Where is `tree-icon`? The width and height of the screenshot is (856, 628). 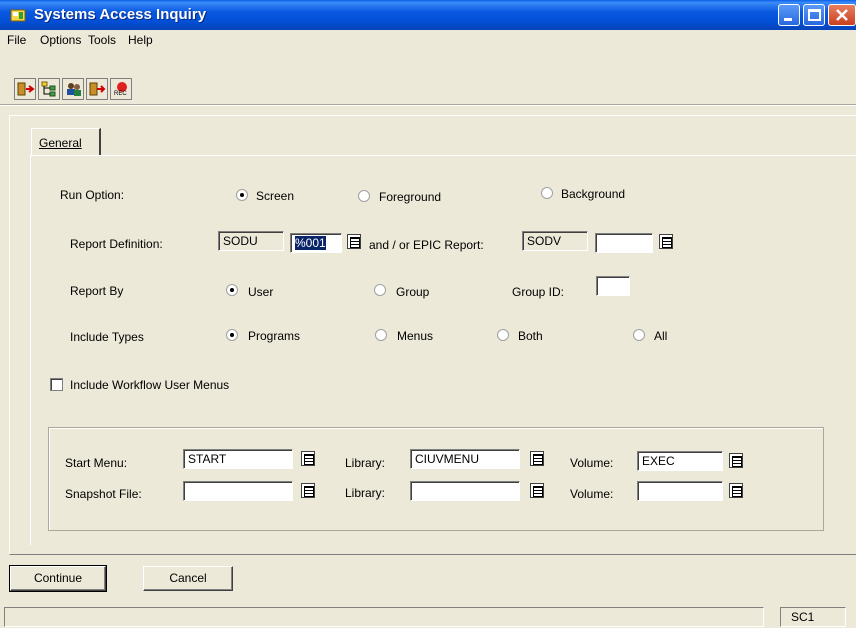
tree-icon is located at coordinates (48, 89).